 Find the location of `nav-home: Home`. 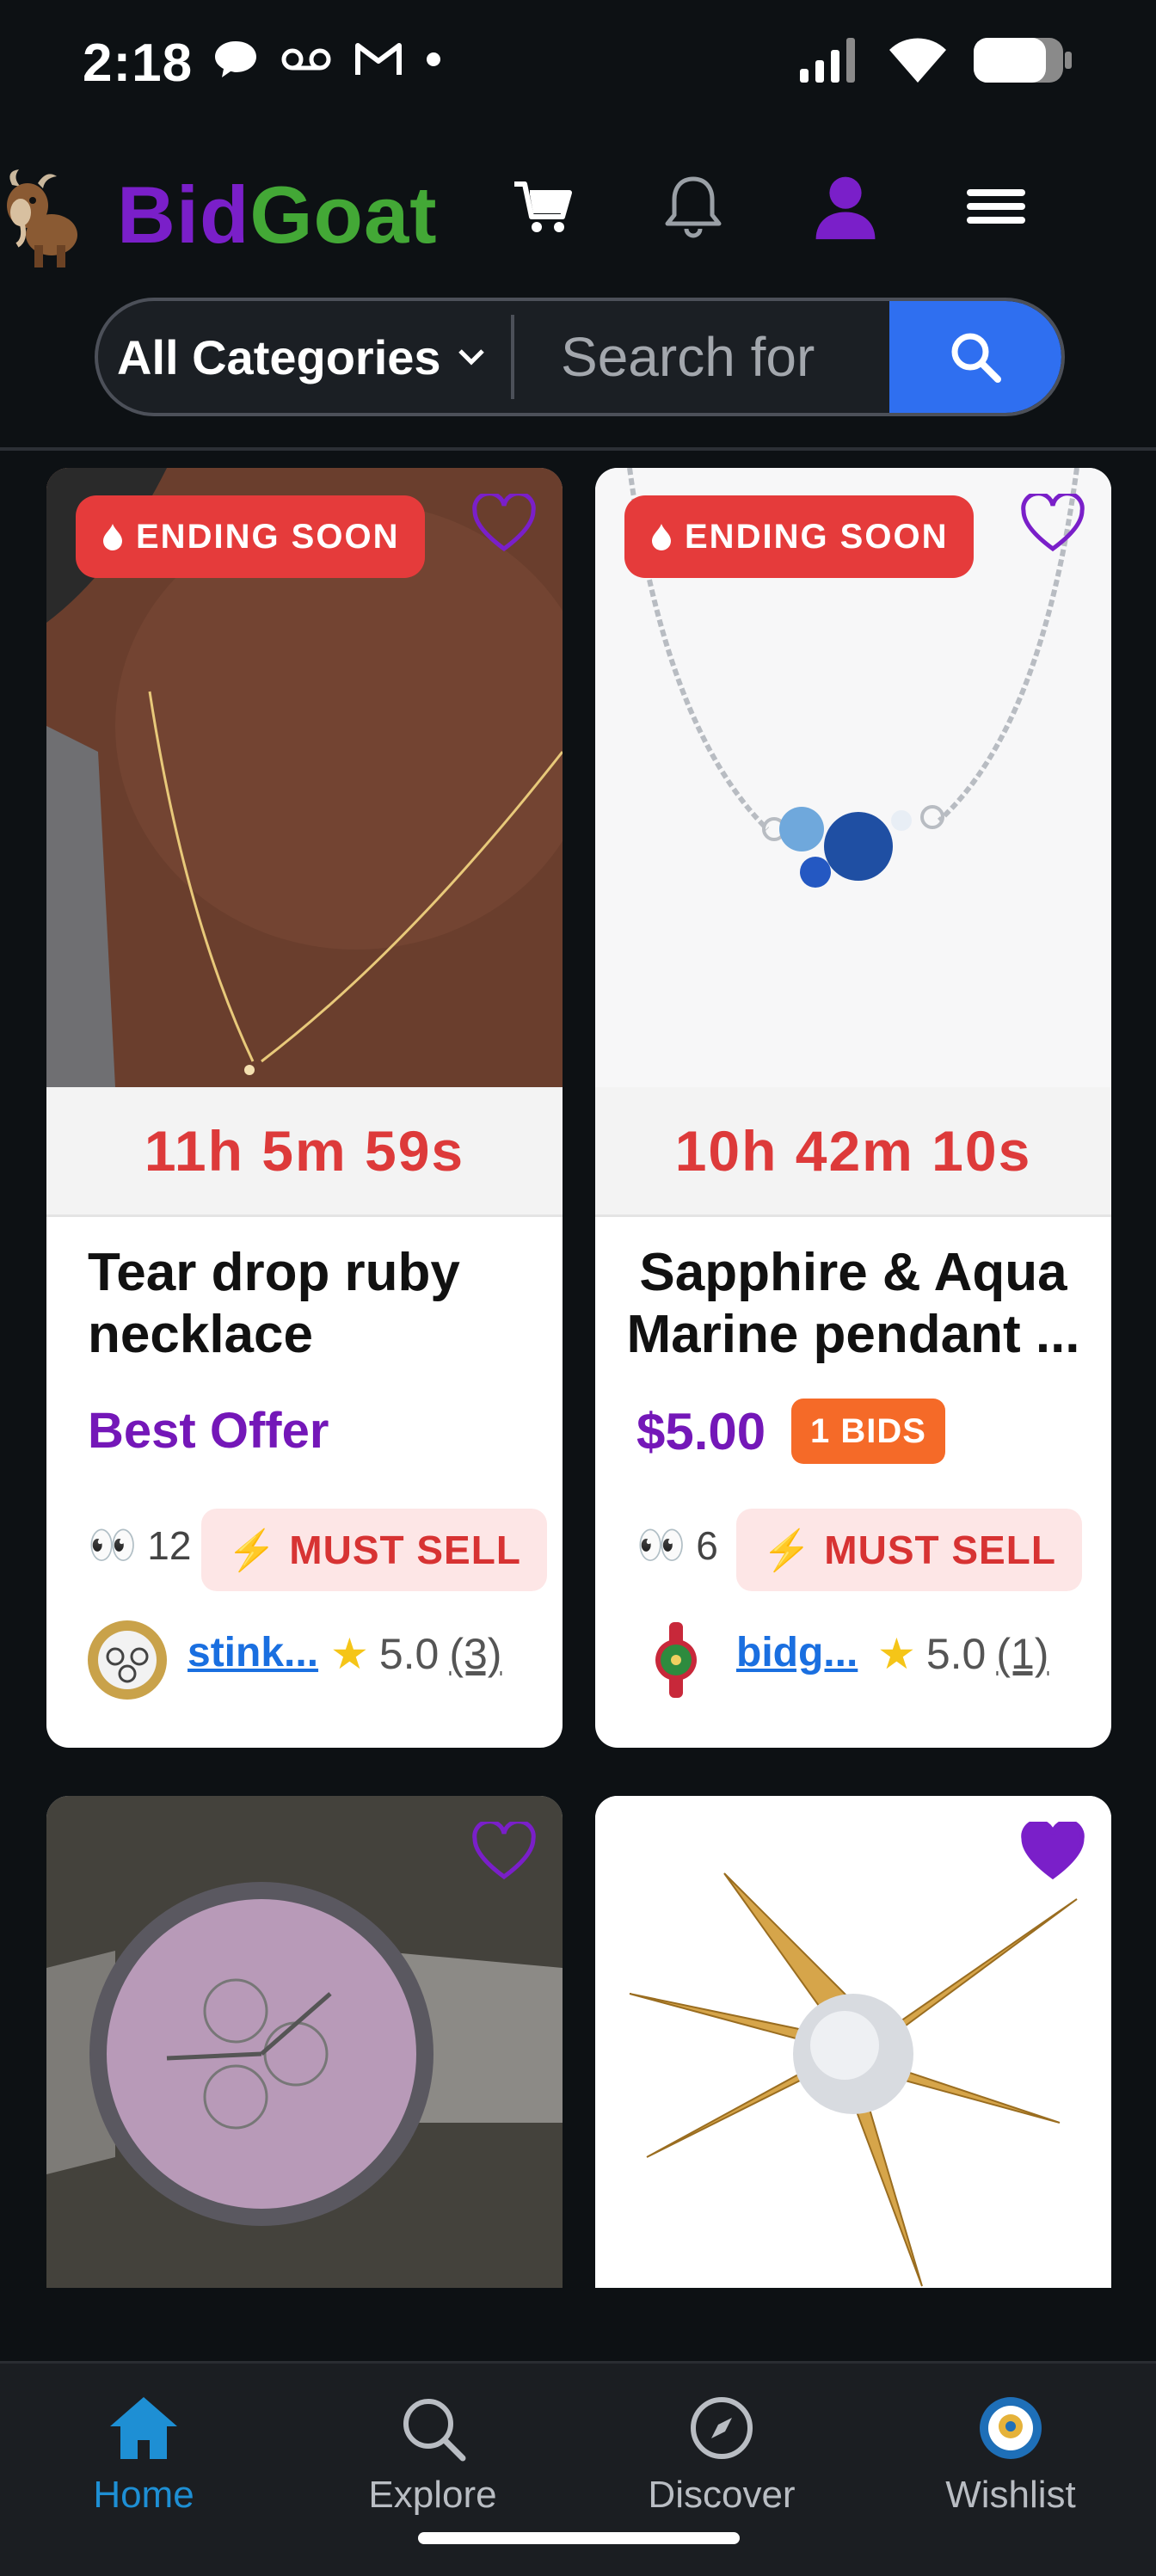

nav-home: Home is located at coordinates (144, 2453).